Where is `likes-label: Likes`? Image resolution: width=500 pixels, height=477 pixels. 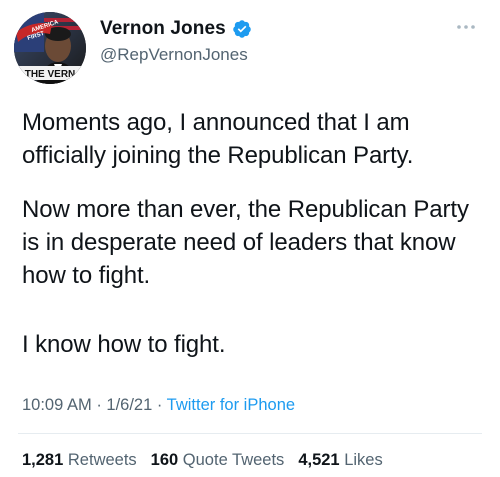
likes-label: Likes is located at coordinates (363, 460).